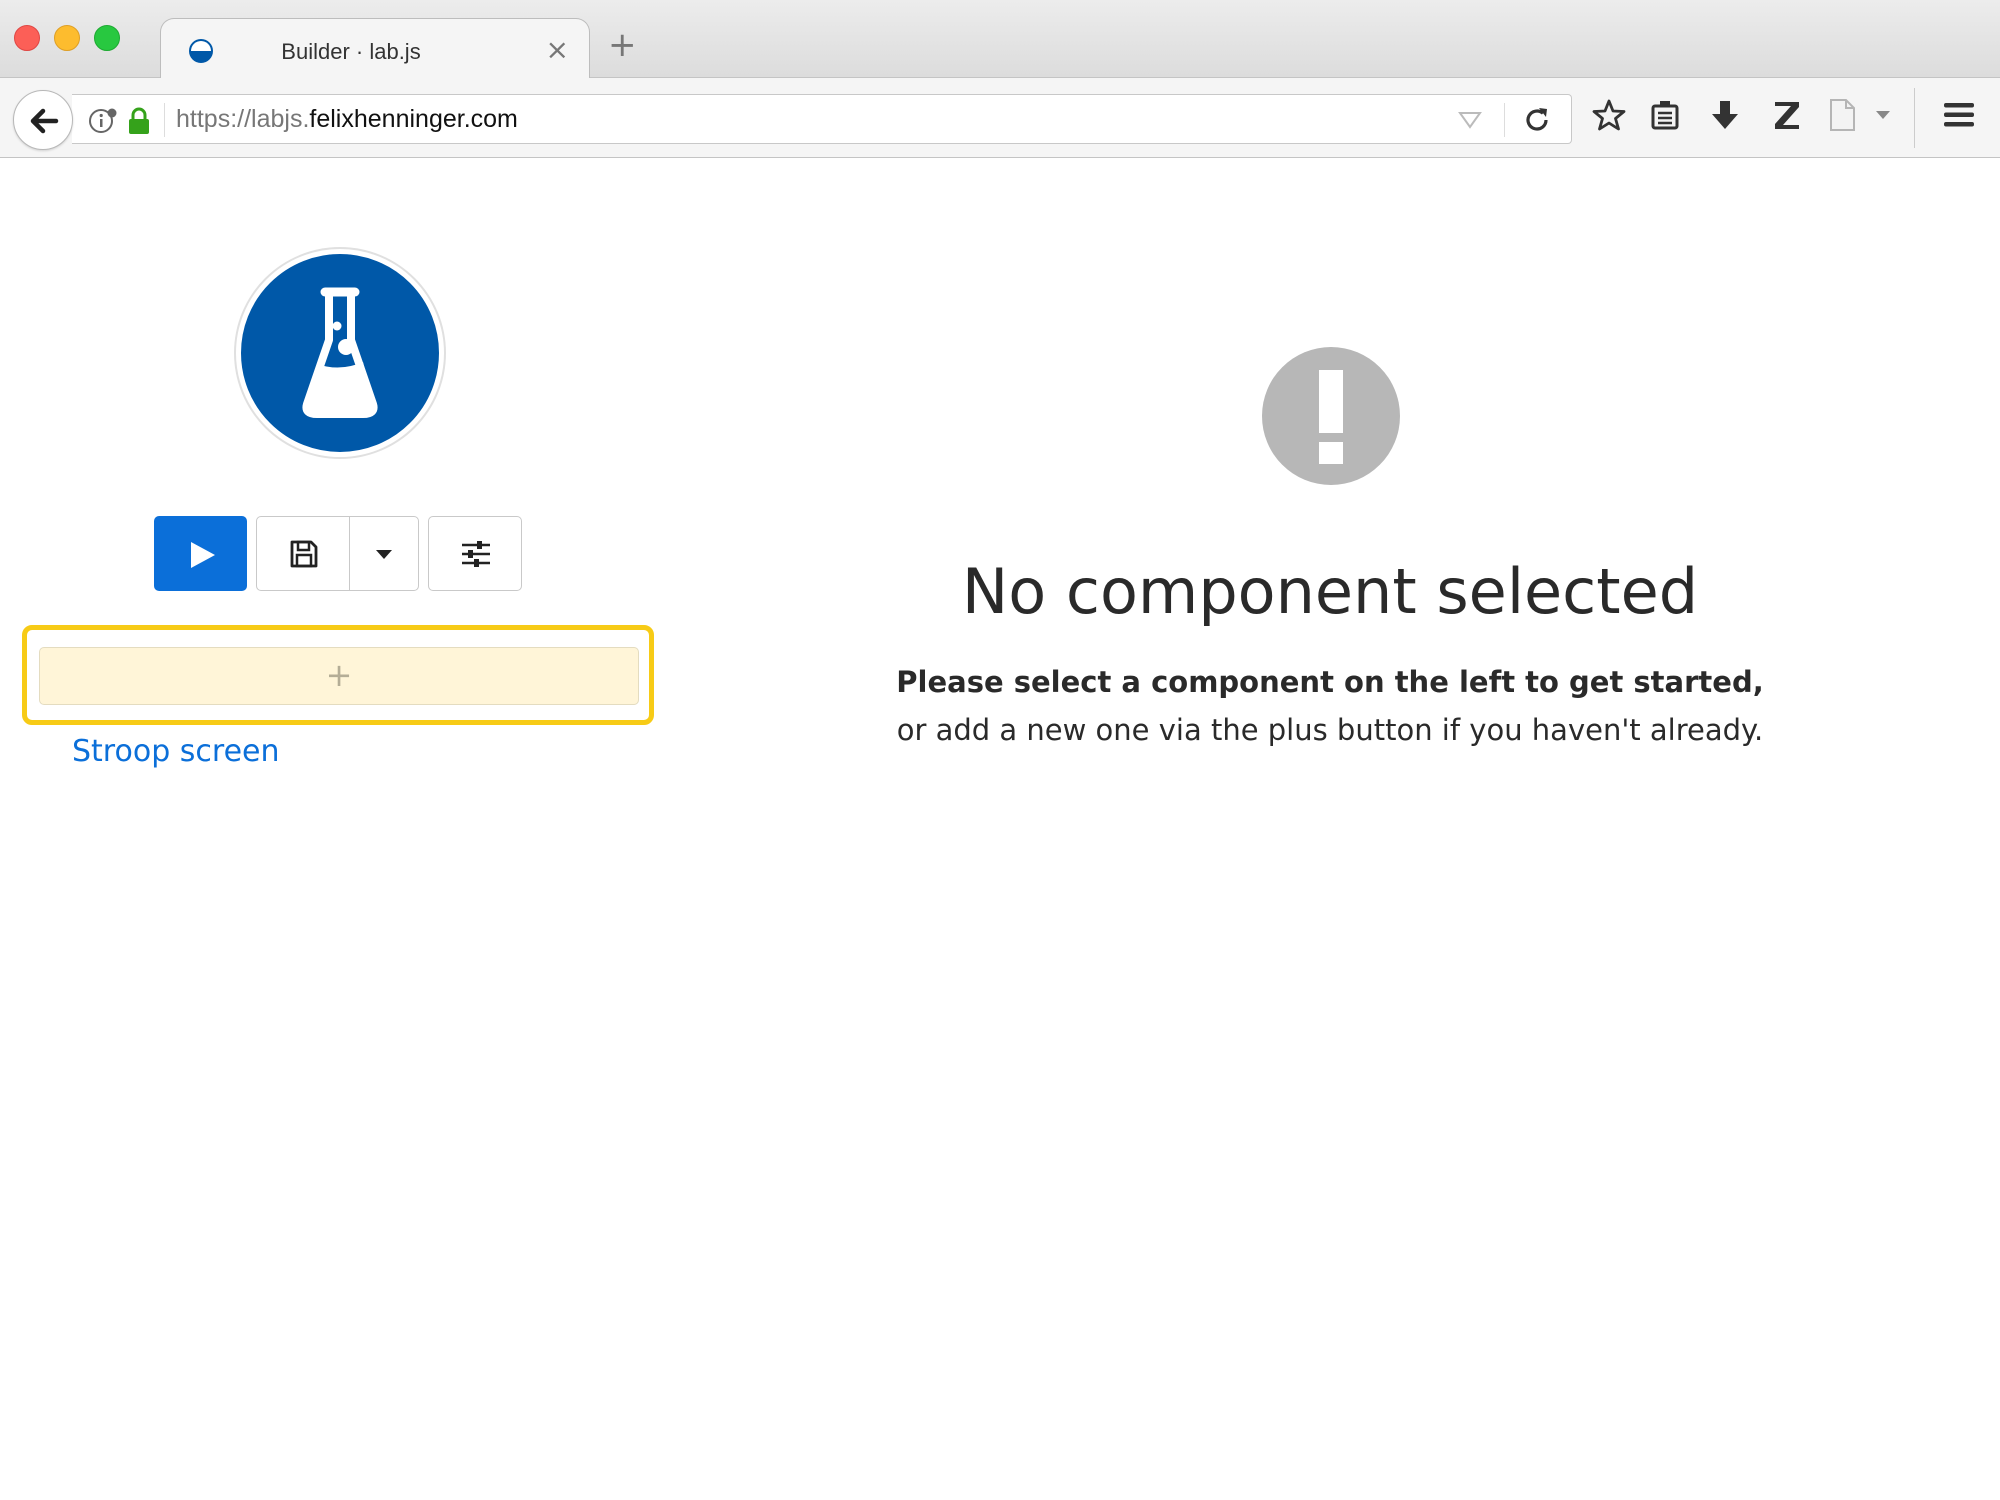 The image size is (2000, 1500). Describe the element at coordinates (1000, 39) in the screenshot. I see `tab-bar: Builder · lab.js × +` at that location.